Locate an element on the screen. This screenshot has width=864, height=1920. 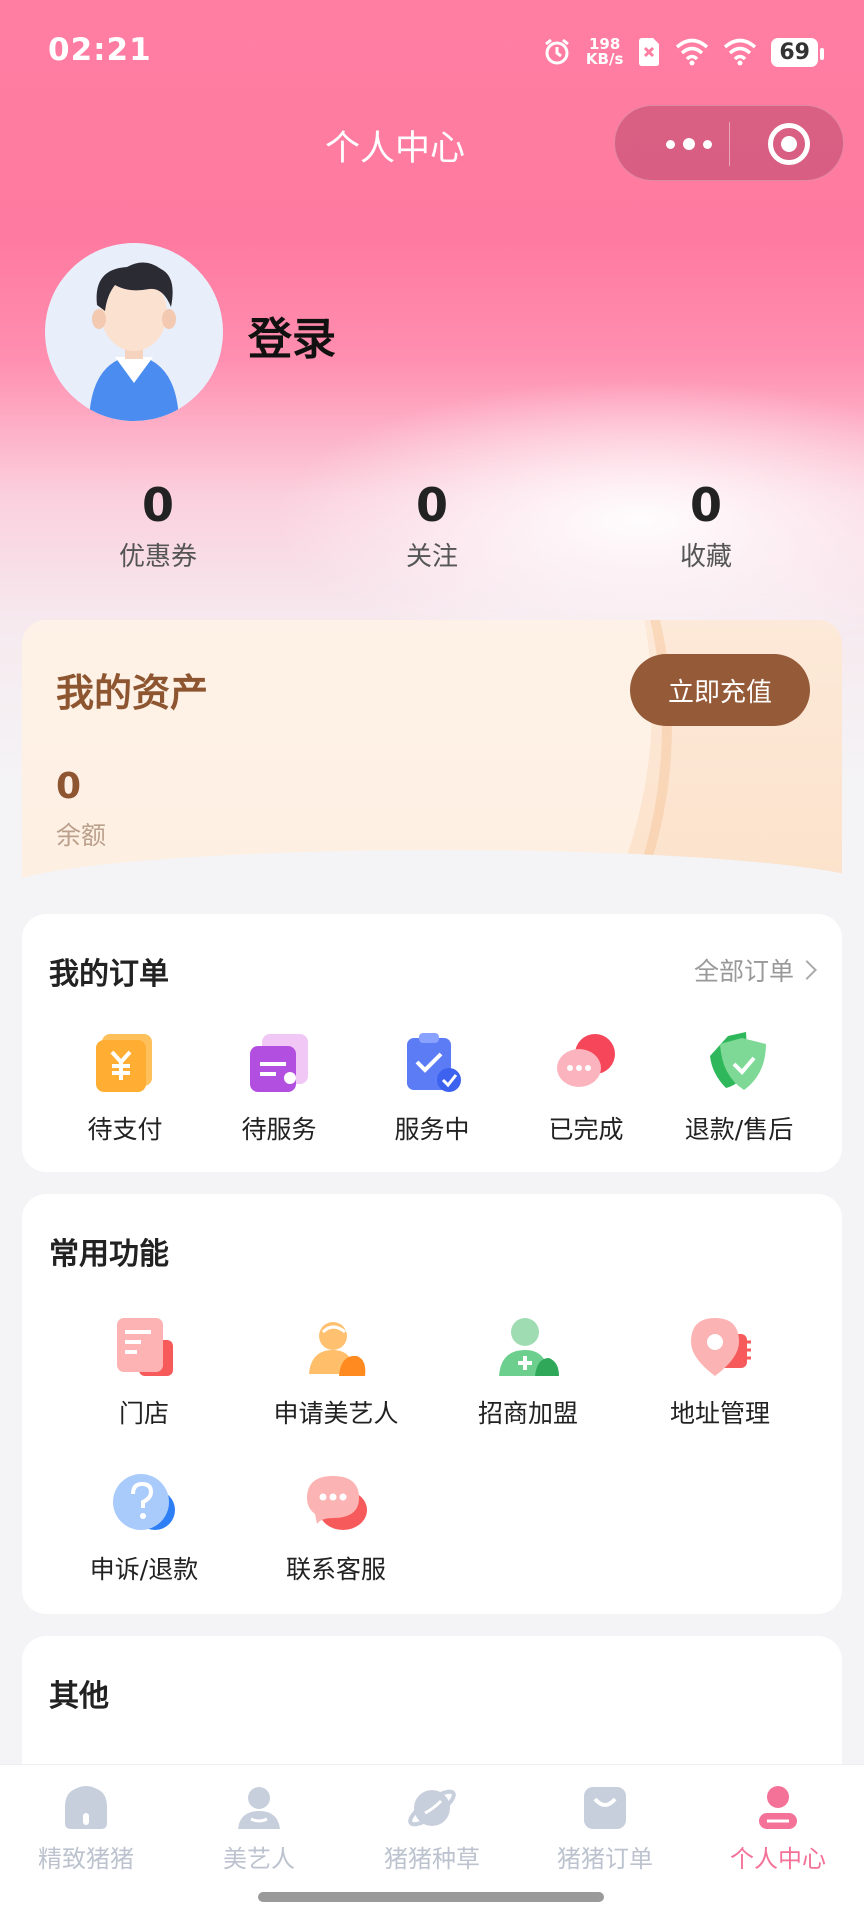
user-icon is located at coordinates (778, 1808).